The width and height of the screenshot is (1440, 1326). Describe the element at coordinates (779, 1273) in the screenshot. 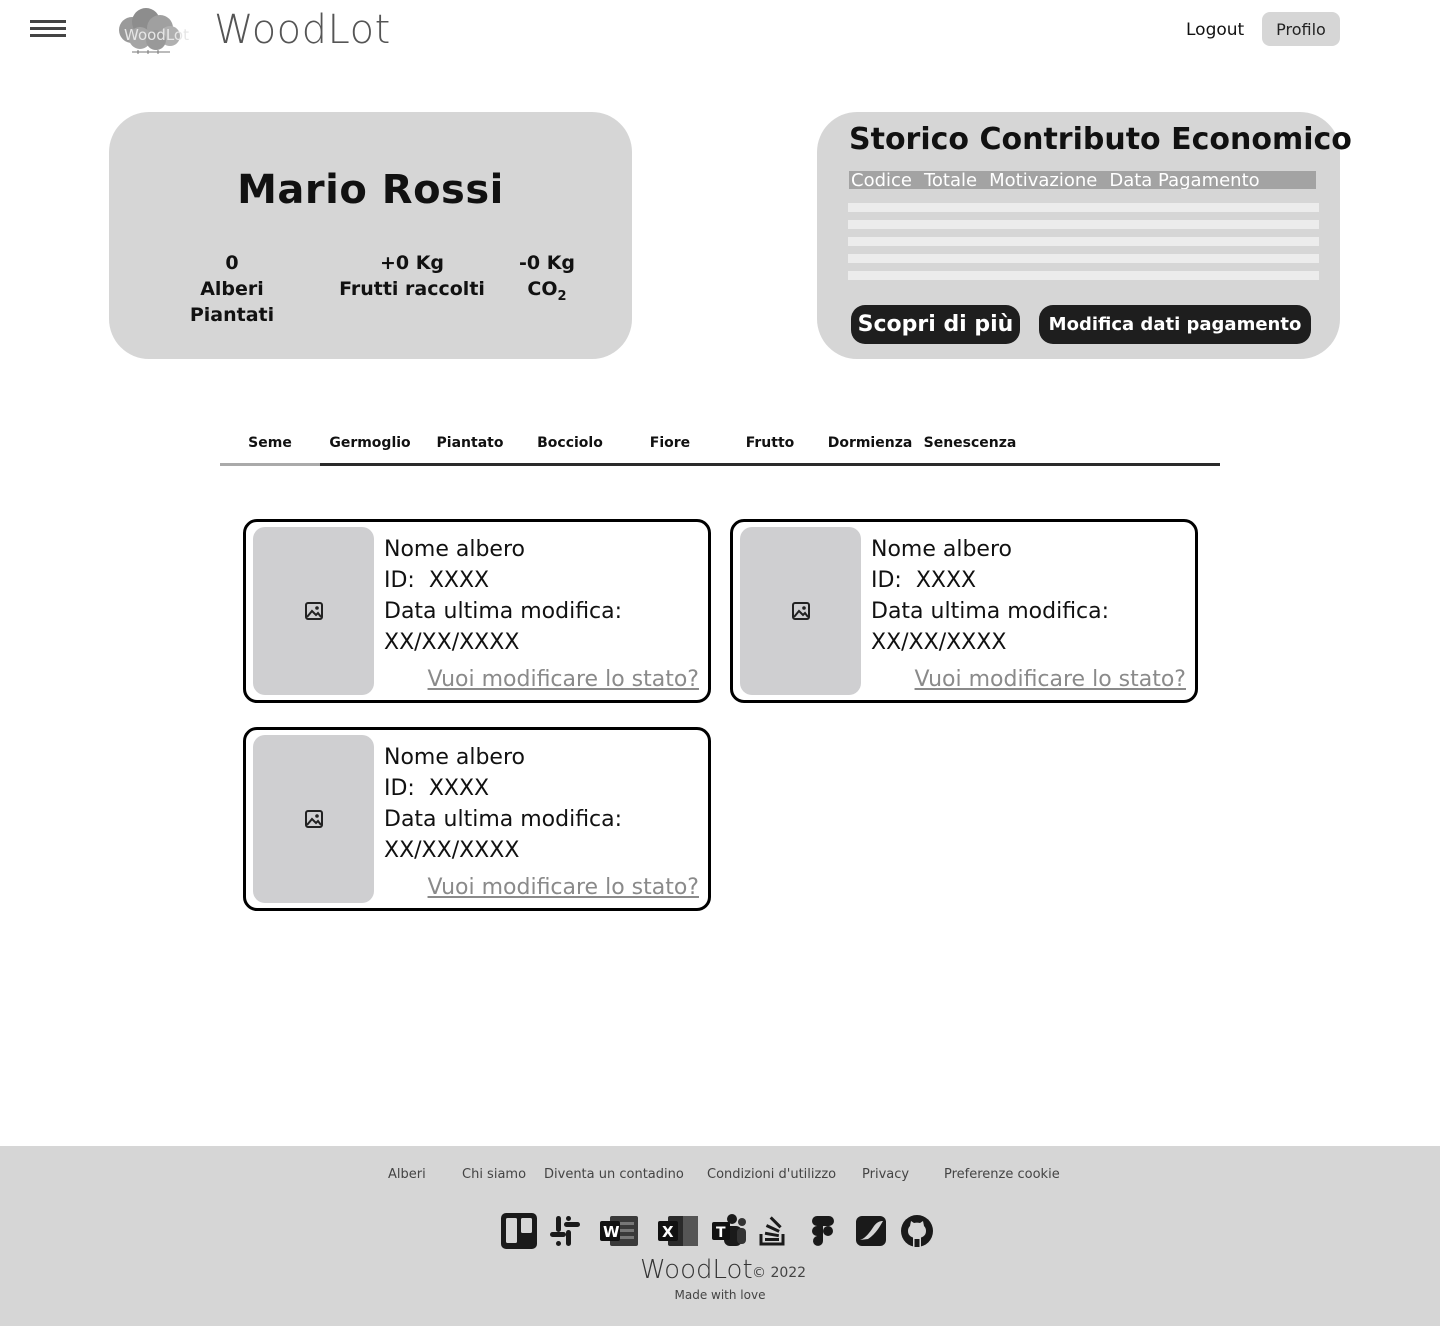

I see `footer-copyright: © 2022` at that location.